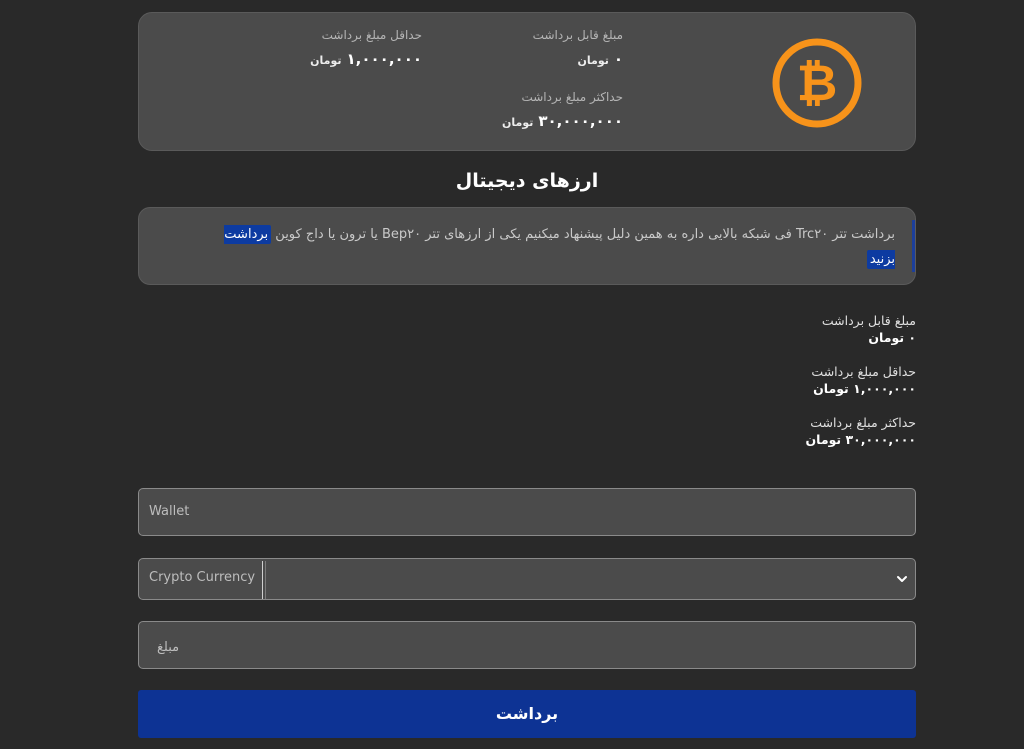  What do you see at coordinates (913, 246) in the screenshot?
I see `notice-accent-bar` at bounding box center [913, 246].